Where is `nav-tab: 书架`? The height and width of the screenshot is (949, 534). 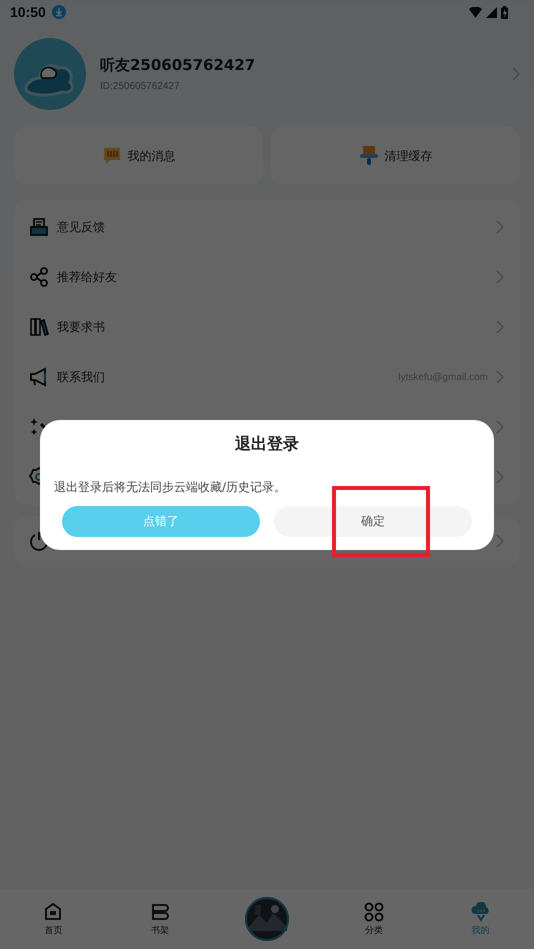
nav-tab: 书架 is located at coordinates (160, 919).